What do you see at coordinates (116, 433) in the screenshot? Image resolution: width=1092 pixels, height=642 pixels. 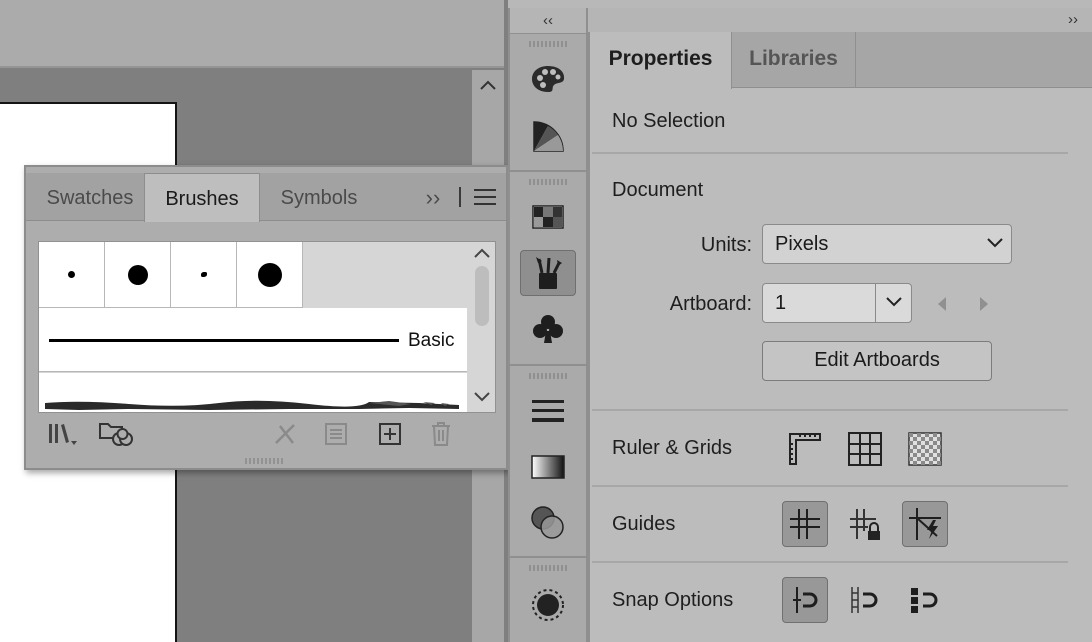 I see `libraries-panel-icon` at bounding box center [116, 433].